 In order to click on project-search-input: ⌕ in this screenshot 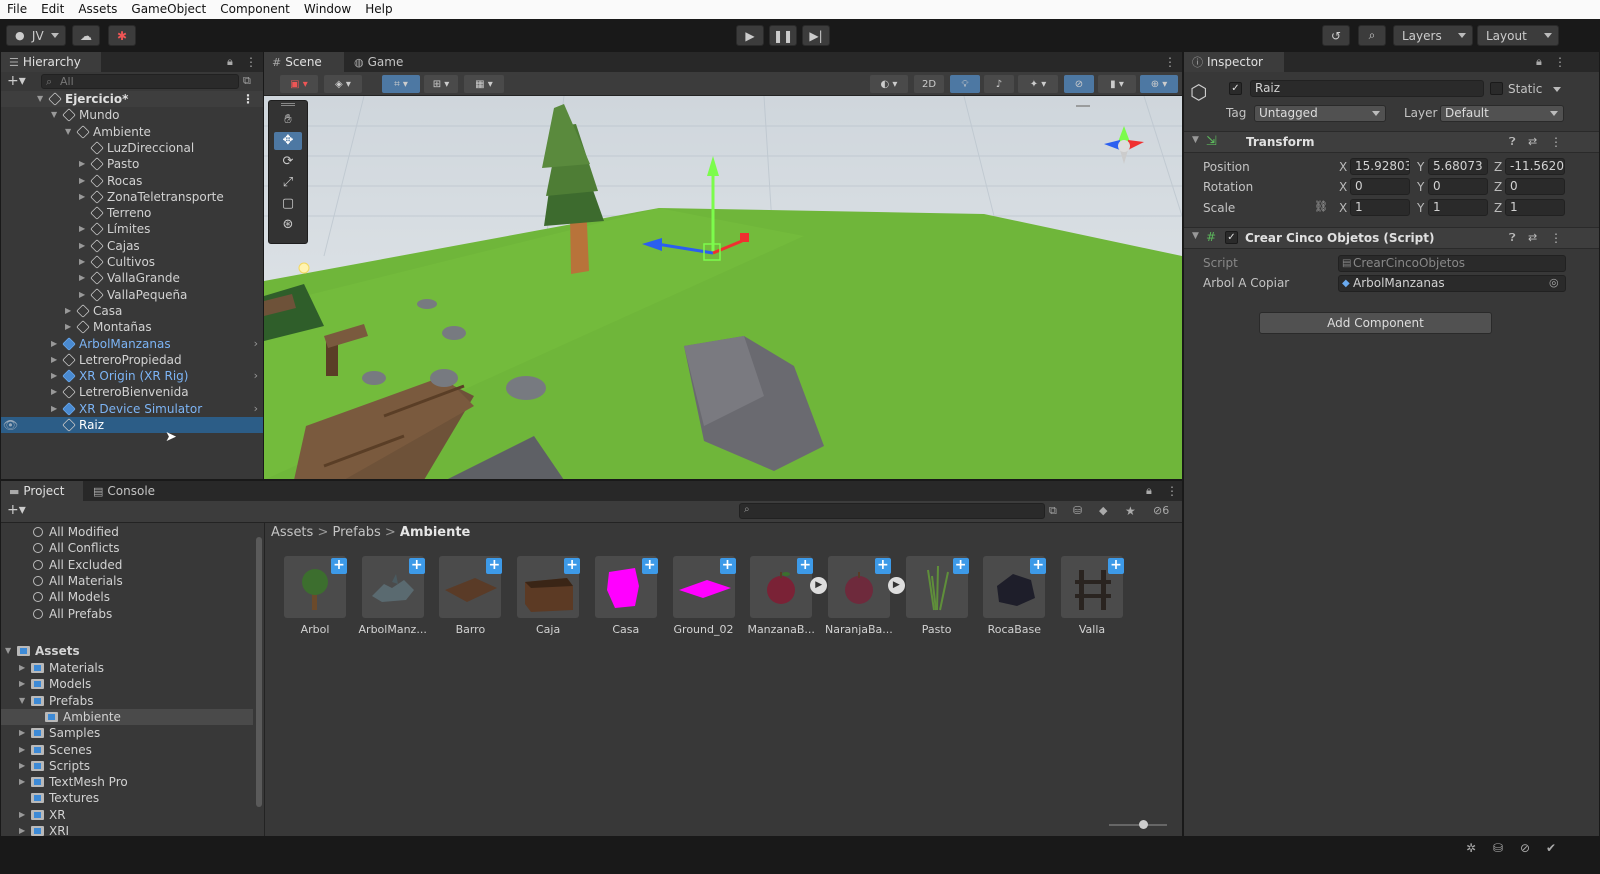, I will do `click(892, 511)`.